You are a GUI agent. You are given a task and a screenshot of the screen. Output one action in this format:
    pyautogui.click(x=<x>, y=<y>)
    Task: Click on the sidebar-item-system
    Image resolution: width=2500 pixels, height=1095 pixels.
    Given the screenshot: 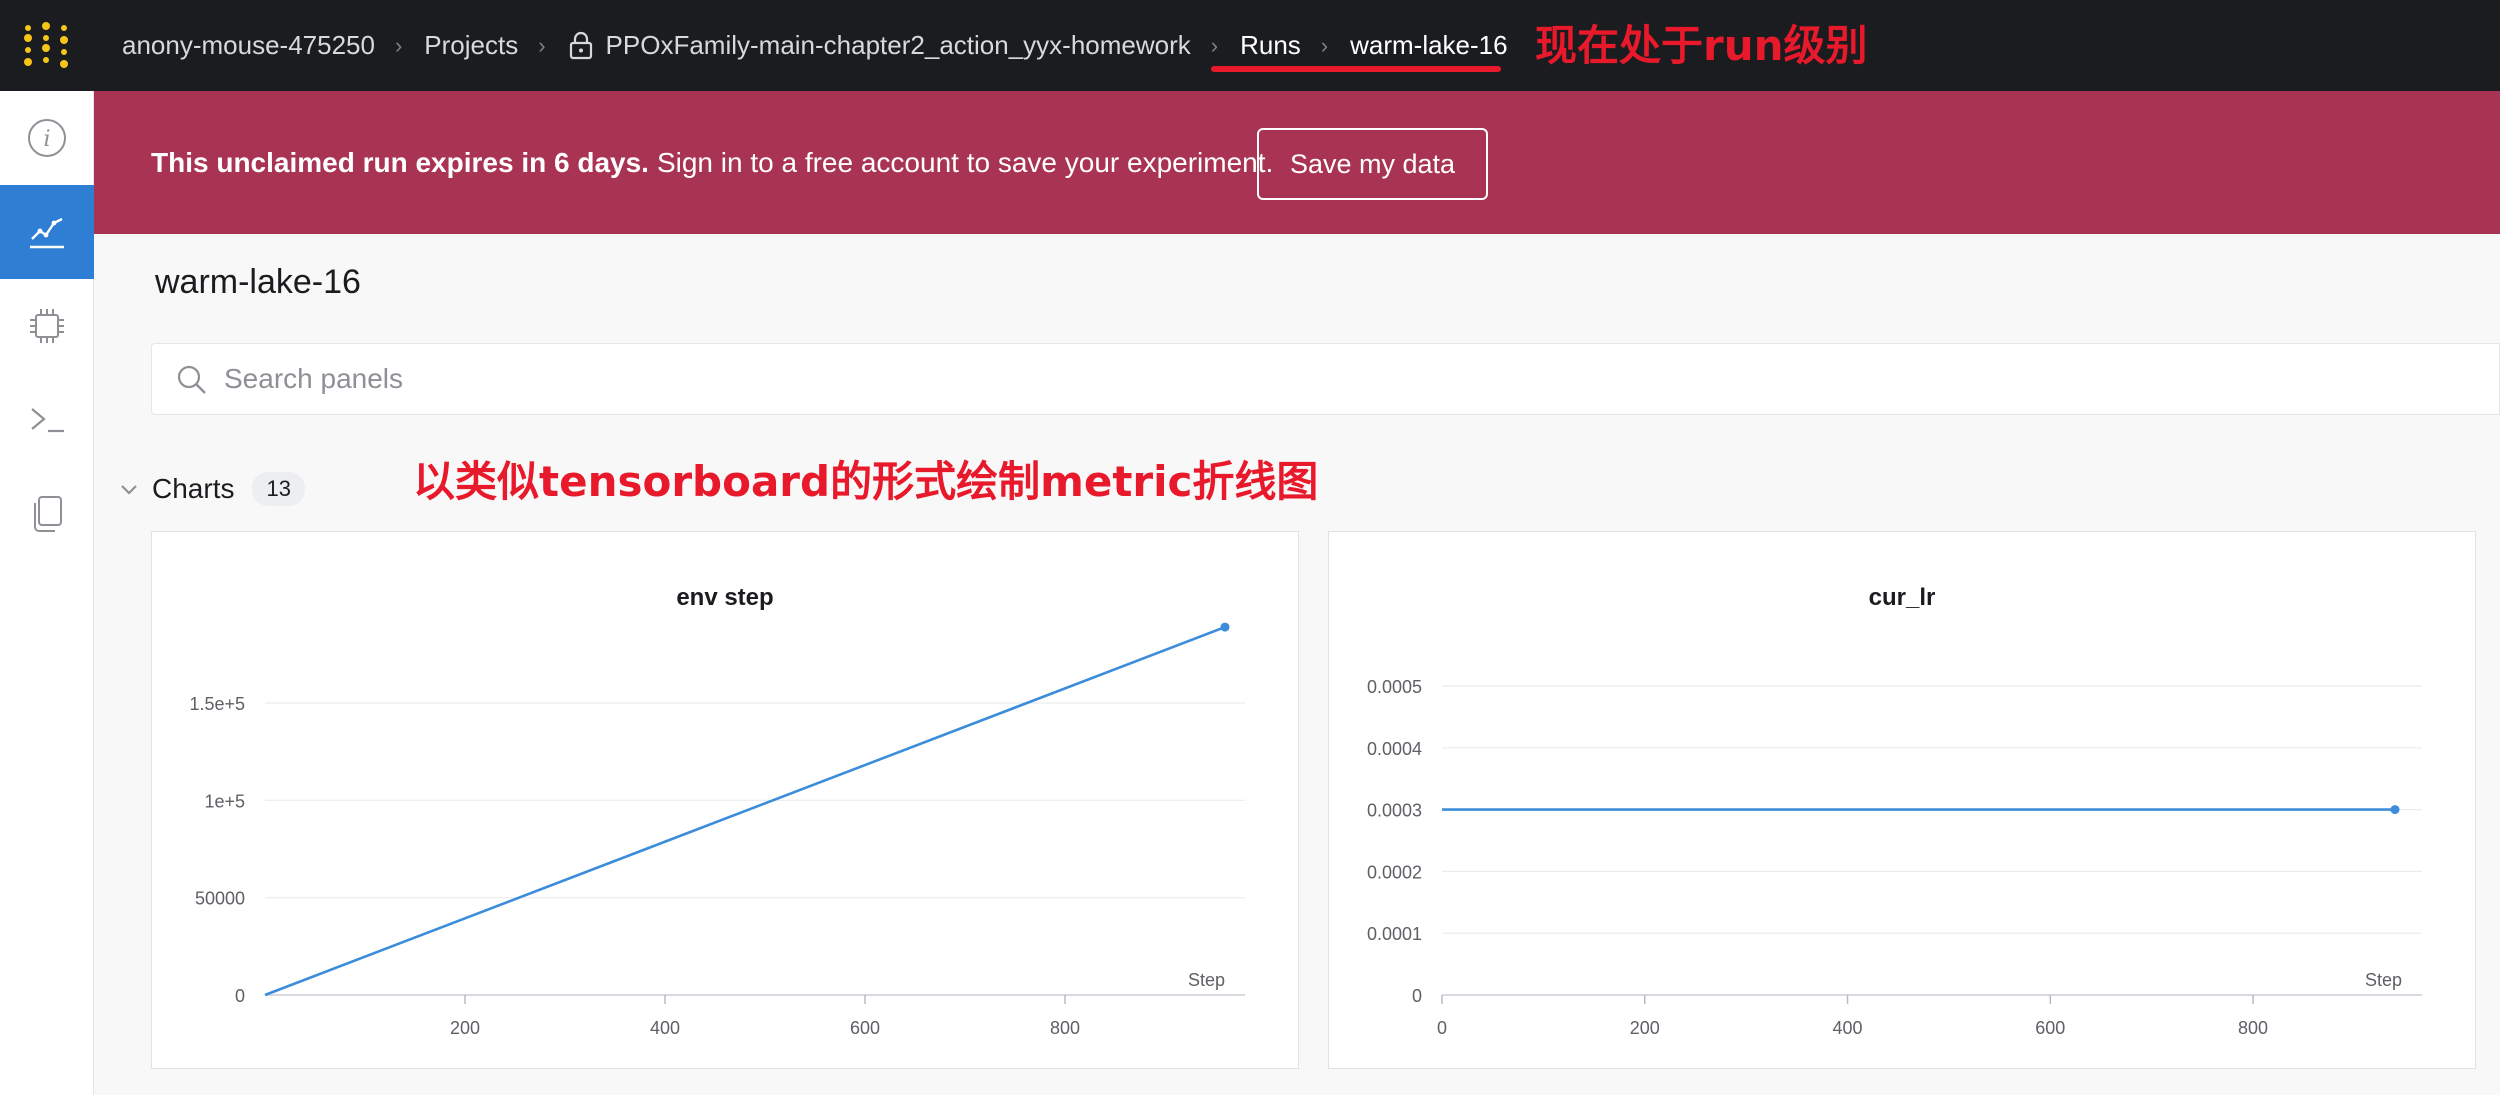 What is the action you would take?
    pyautogui.click(x=47, y=326)
    